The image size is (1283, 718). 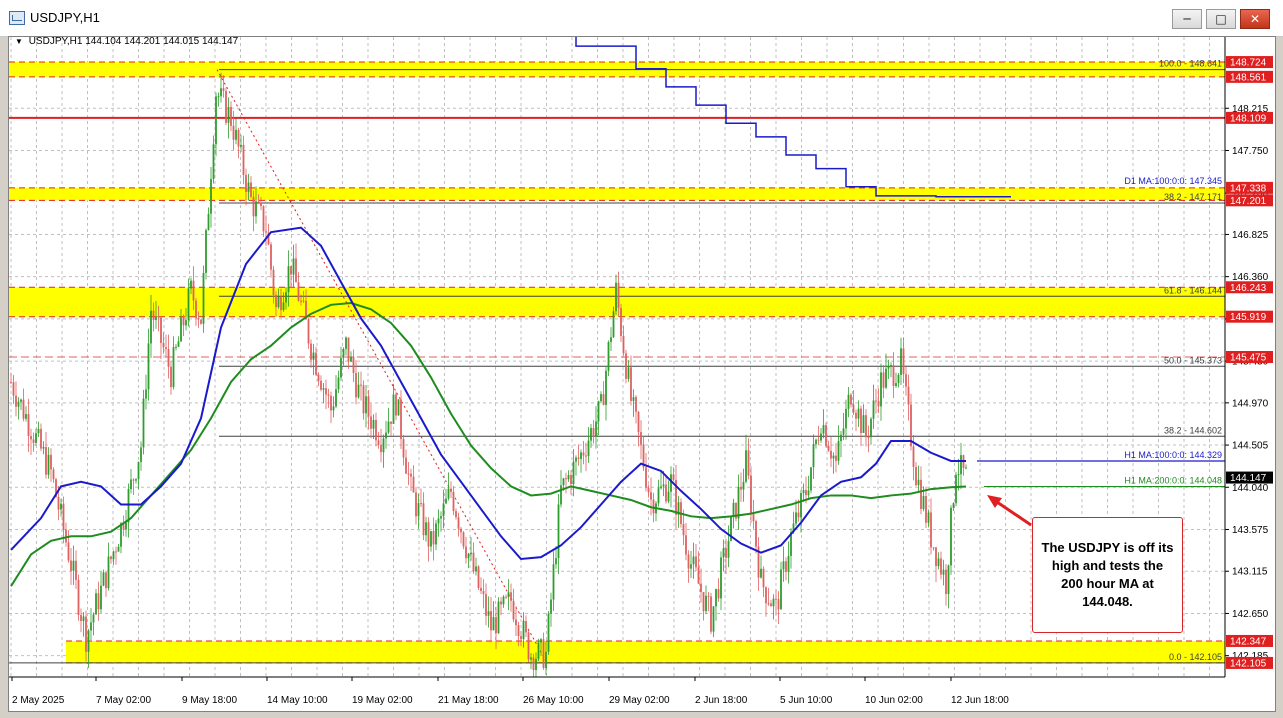 What do you see at coordinates (1221, 19) in the screenshot?
I see `restore-button: □` at bounding box center [1221, 19].